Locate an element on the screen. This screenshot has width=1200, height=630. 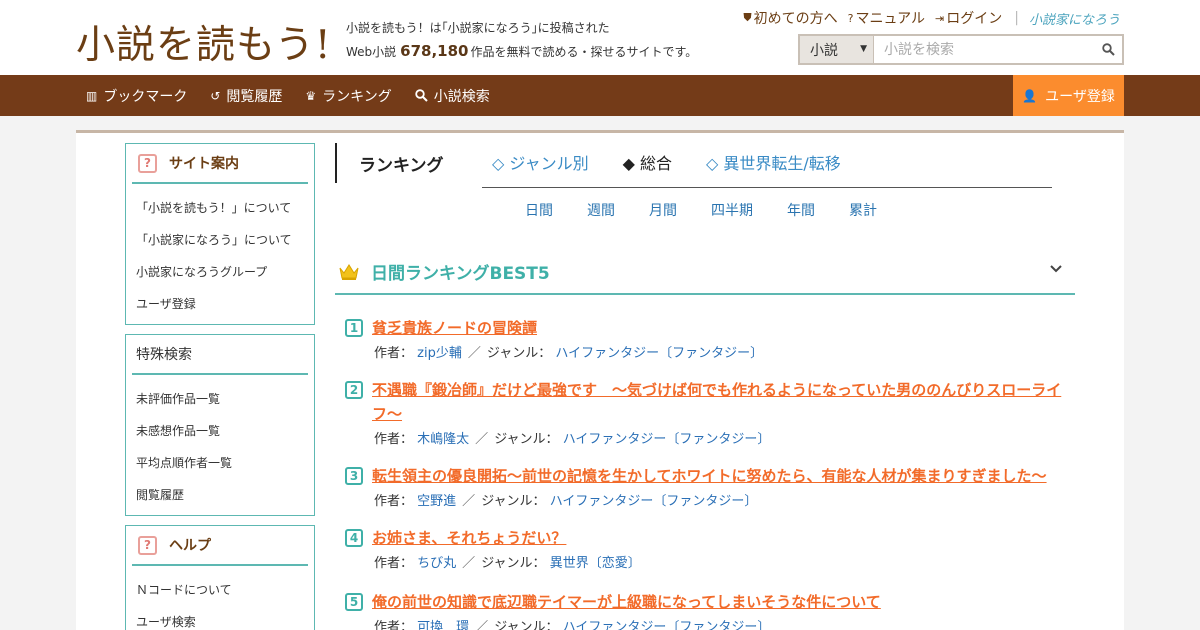
novel-title-link: 貧乏貴族ノードの冒険譚 is located at coordinates (707, 328).